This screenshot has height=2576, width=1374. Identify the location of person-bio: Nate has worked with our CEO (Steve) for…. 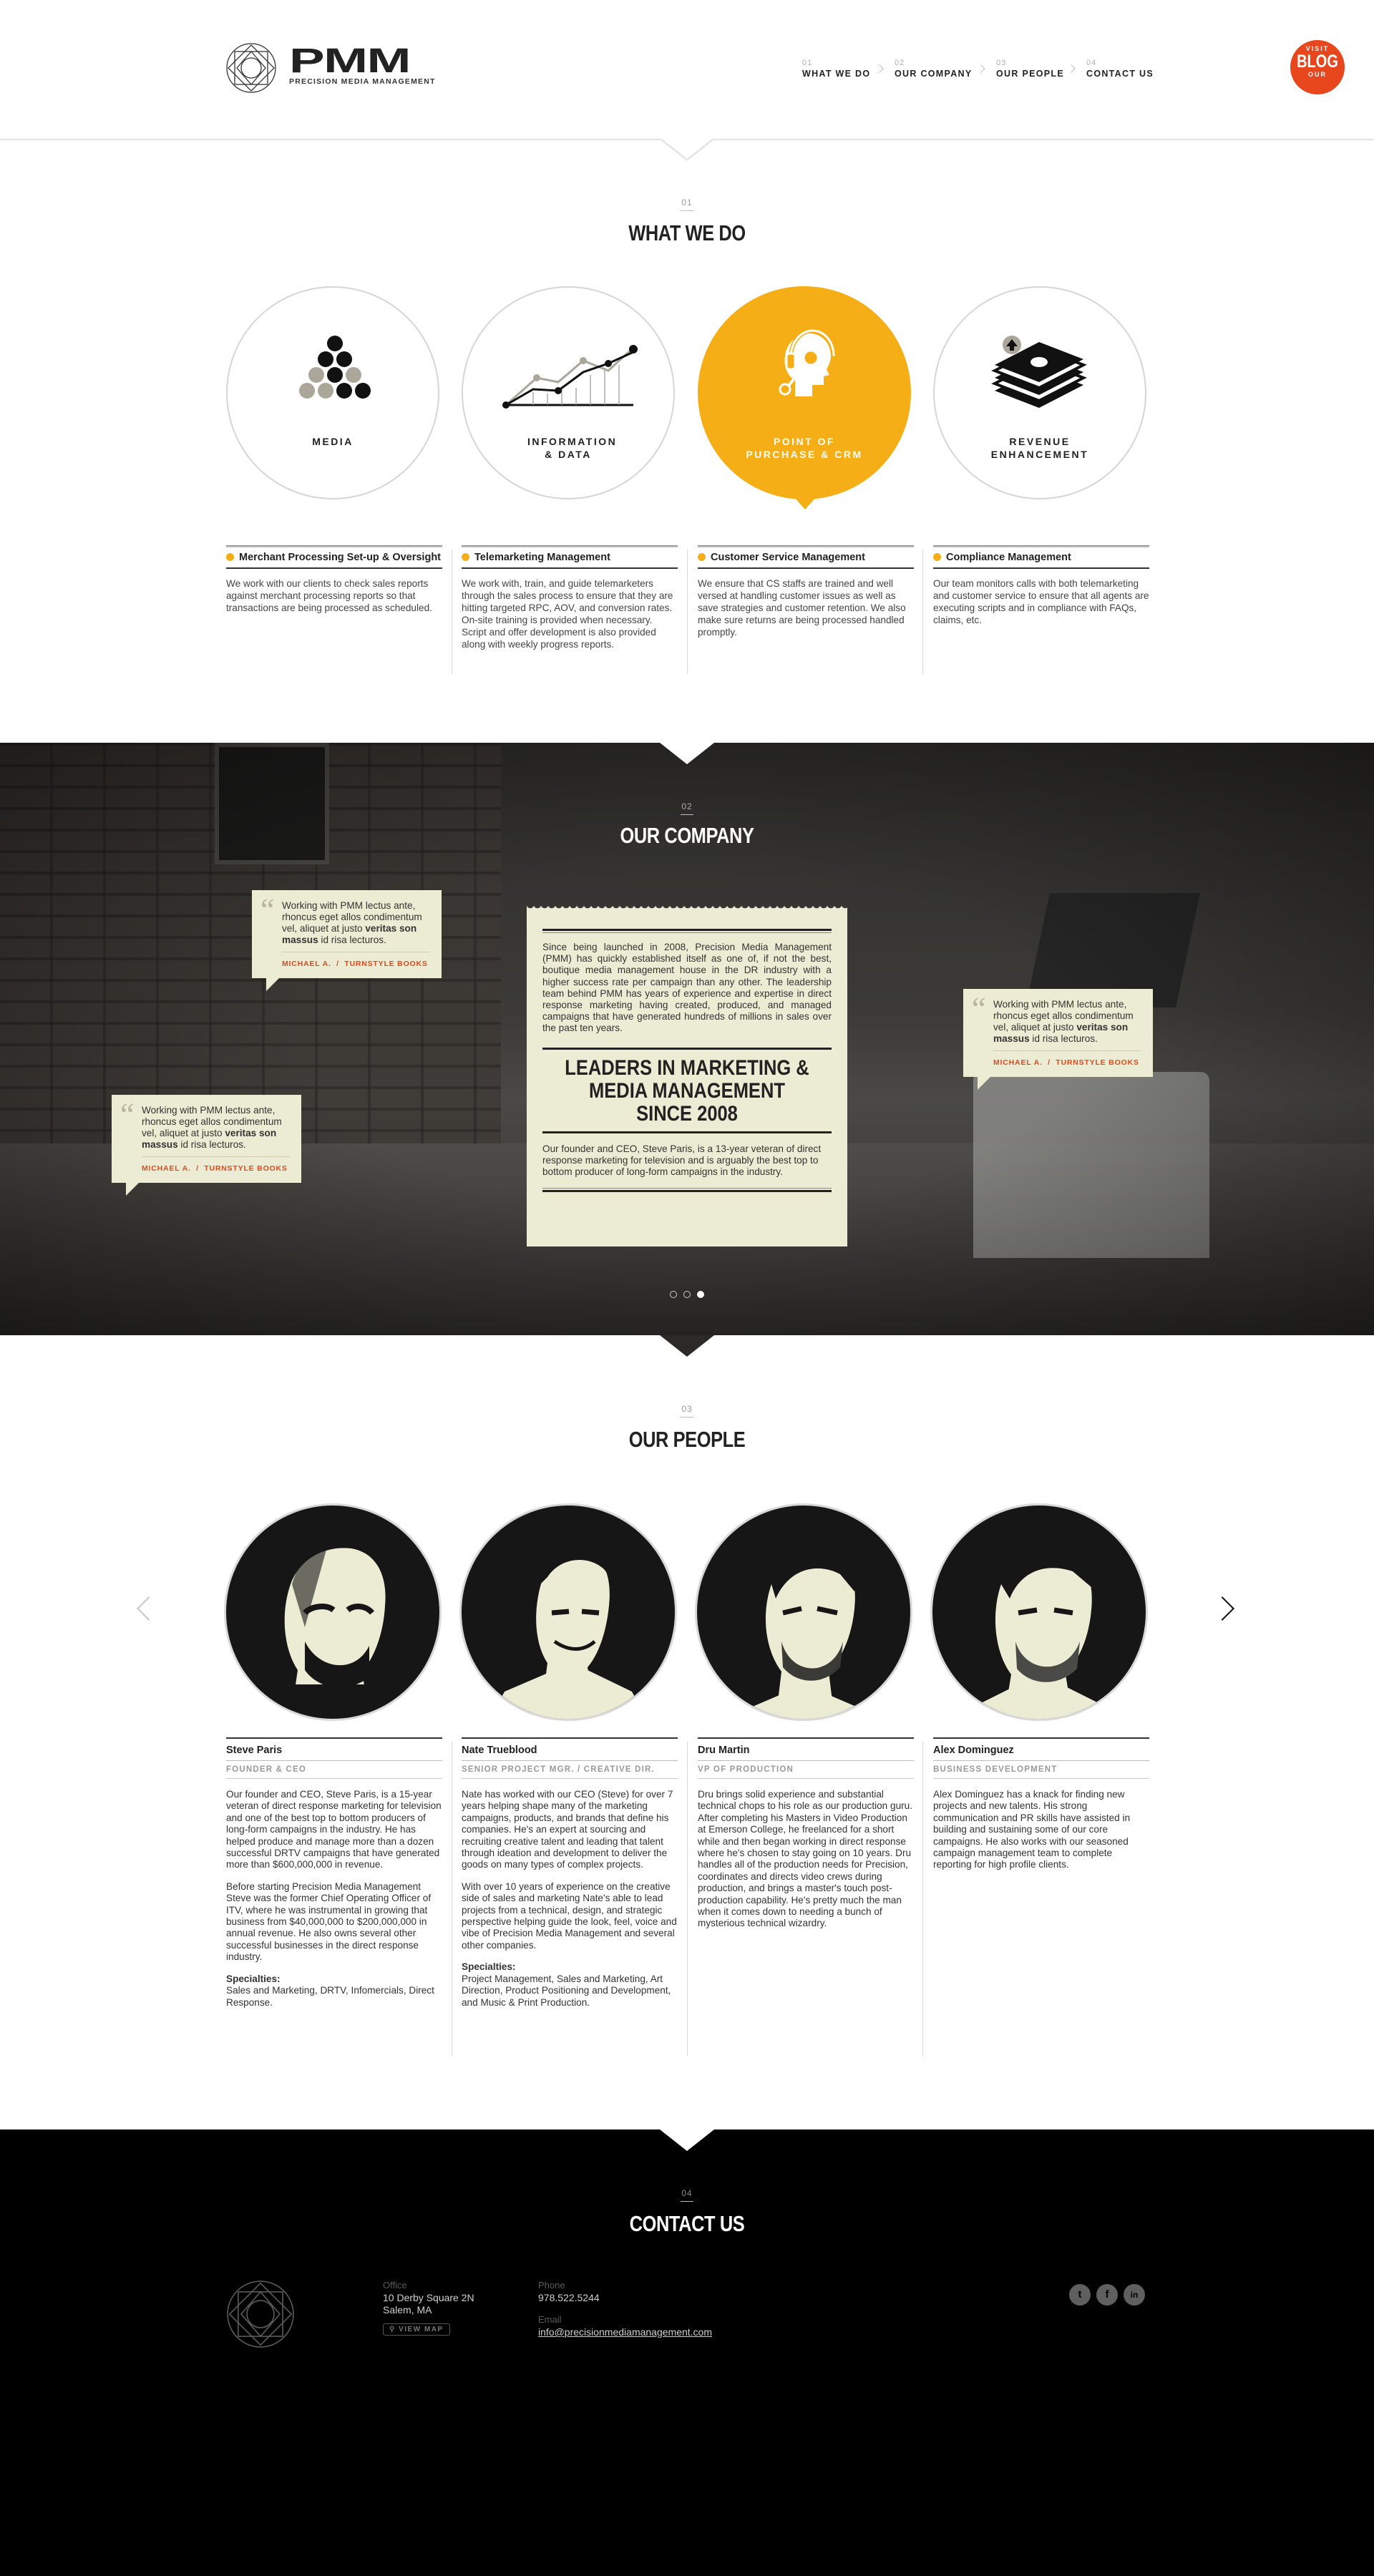
(567, 1830).